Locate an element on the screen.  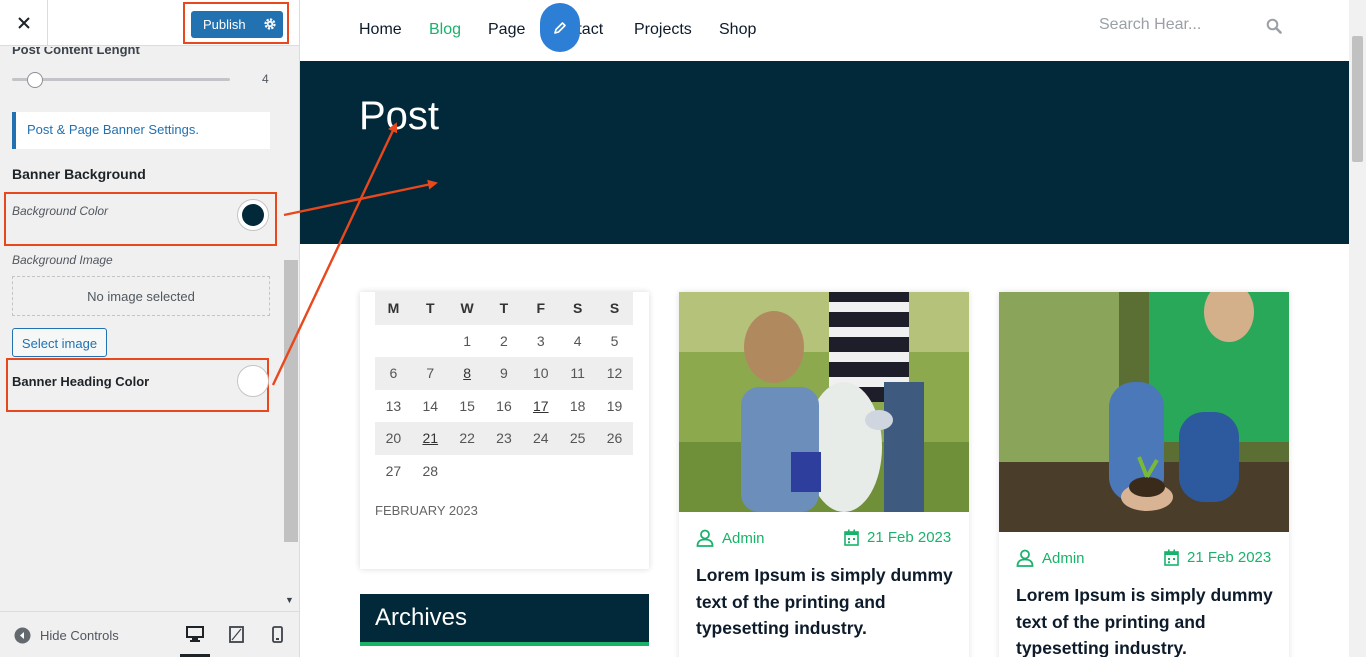
publish-highlight-box: Publish is located at coordinates (236, 23).